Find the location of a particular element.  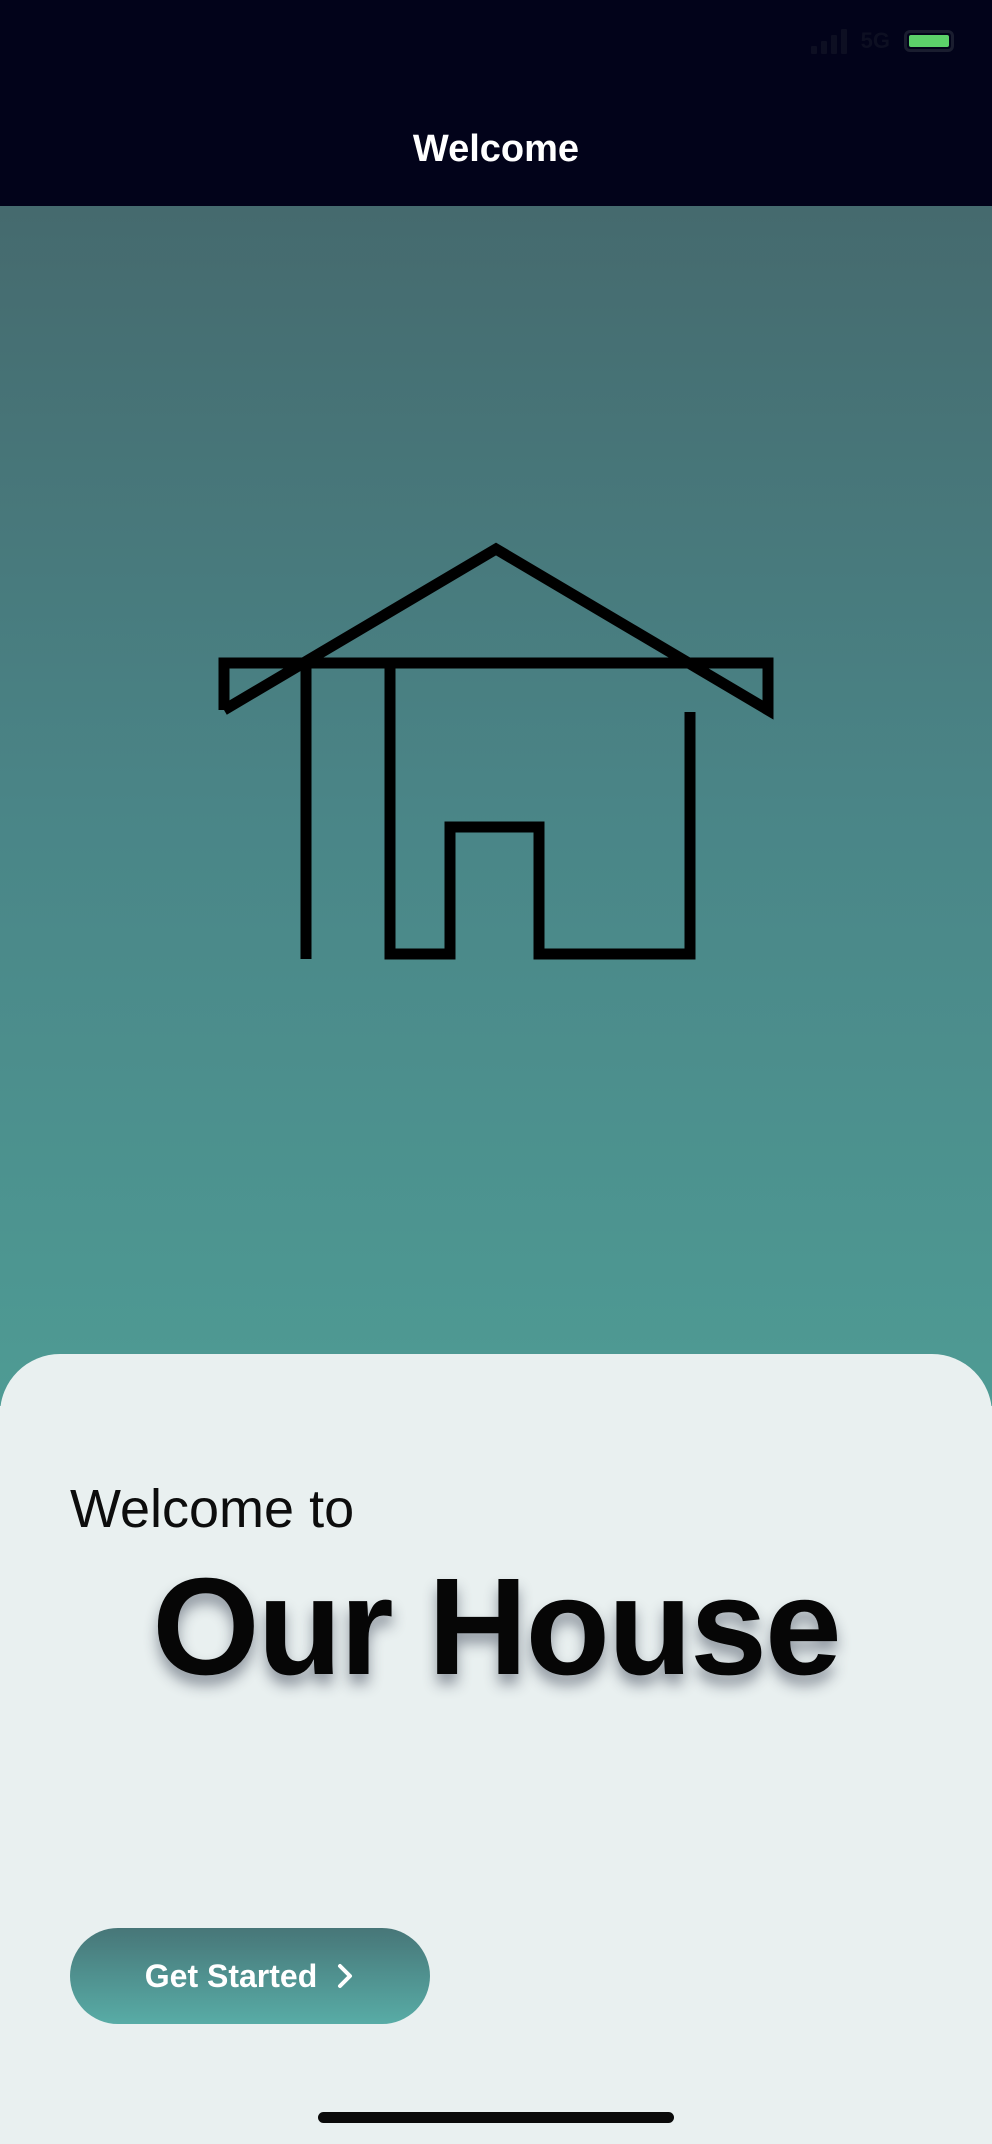

battery-icon is located at coordinates (929, 41).